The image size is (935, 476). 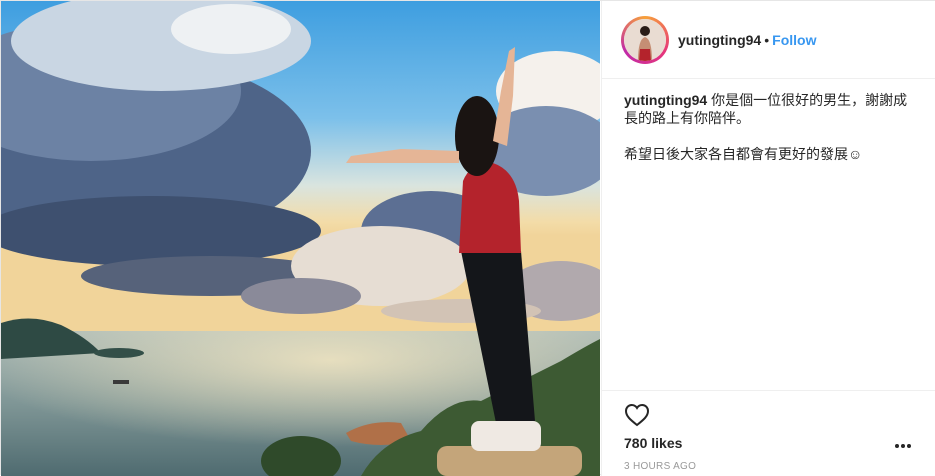 What do you see at coordinates (660, 466) in the screenshot?
I see `post-timestamp: 3 HOURS AGO` at bounding box center [660, 466].